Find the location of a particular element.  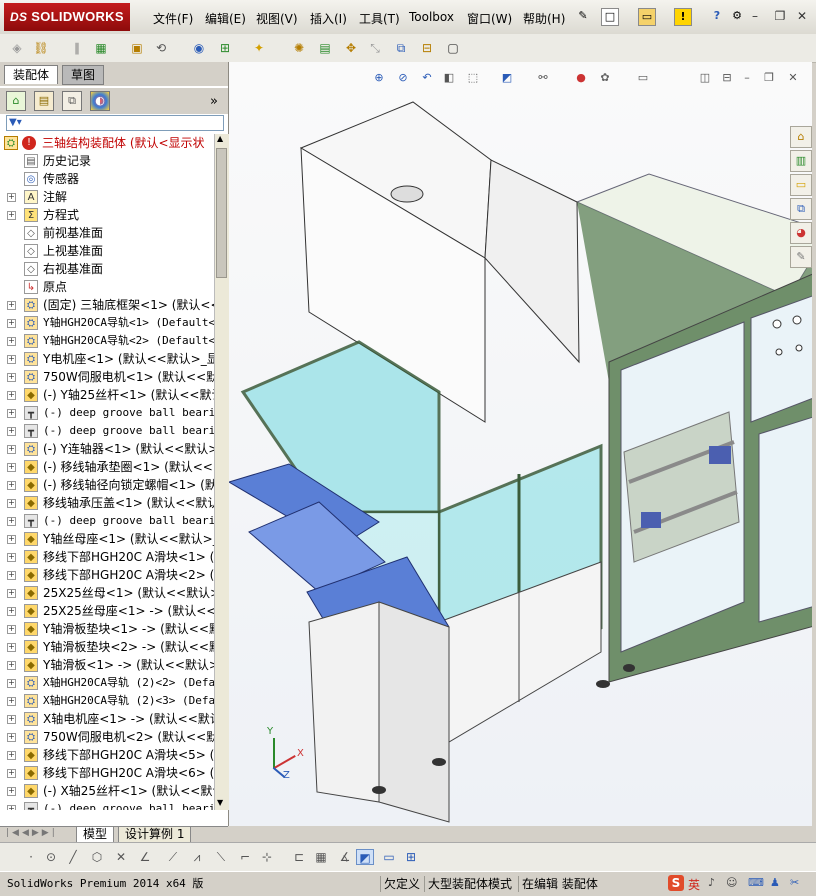

tree-filter-input: ▼▾ is located at coordinates (115, 123).